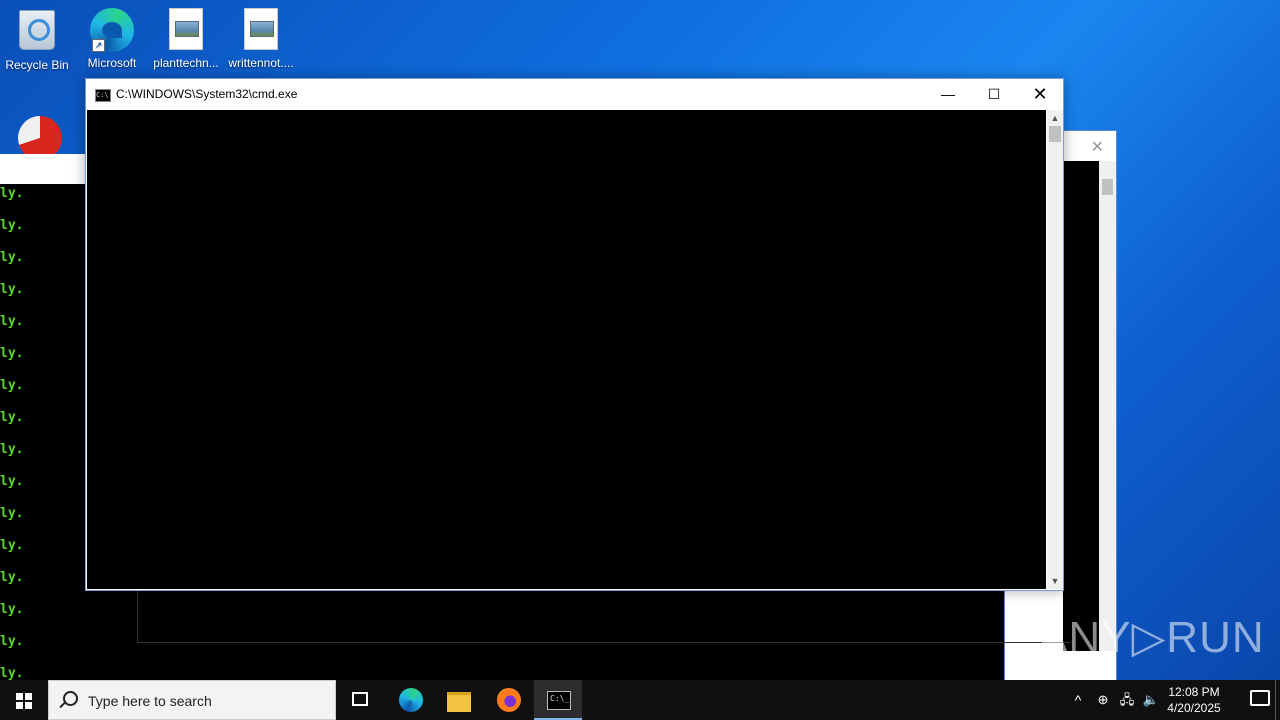 Image resolution: width=1280 pixels, height=720 pixels. What do you see at coordinates (37, 32) in the screenshot?
I see `recycle-bin-icon` at bounding box center [37, 32].